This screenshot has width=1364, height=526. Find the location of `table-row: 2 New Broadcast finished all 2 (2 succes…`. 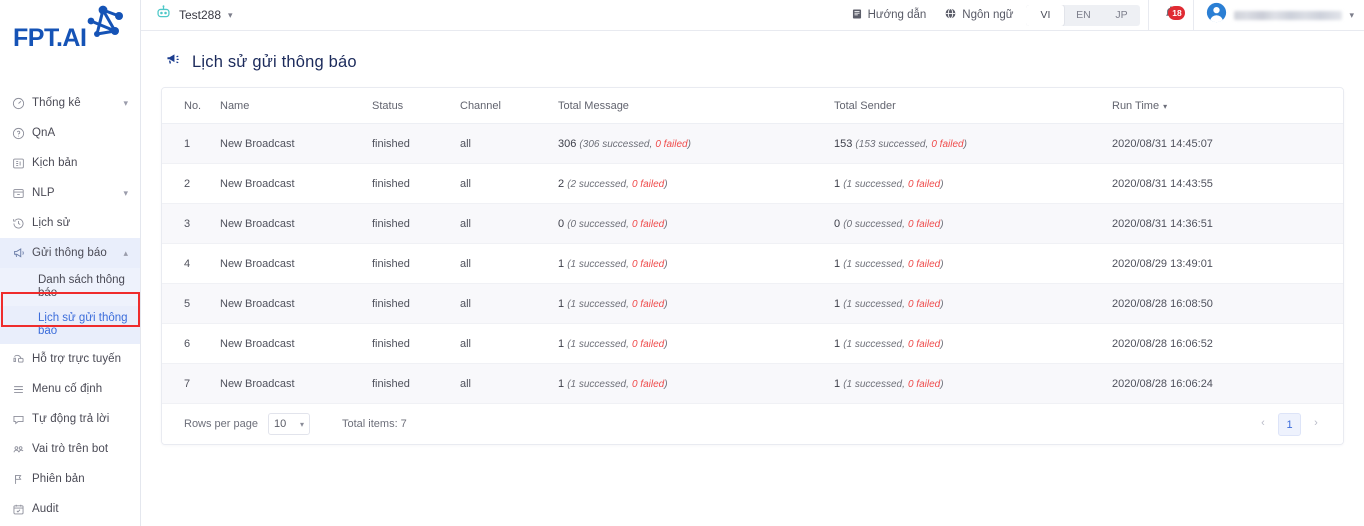

table-row: 2 New Broadcast finished all 2 (2 succes… is located at coordinates (752, 183).